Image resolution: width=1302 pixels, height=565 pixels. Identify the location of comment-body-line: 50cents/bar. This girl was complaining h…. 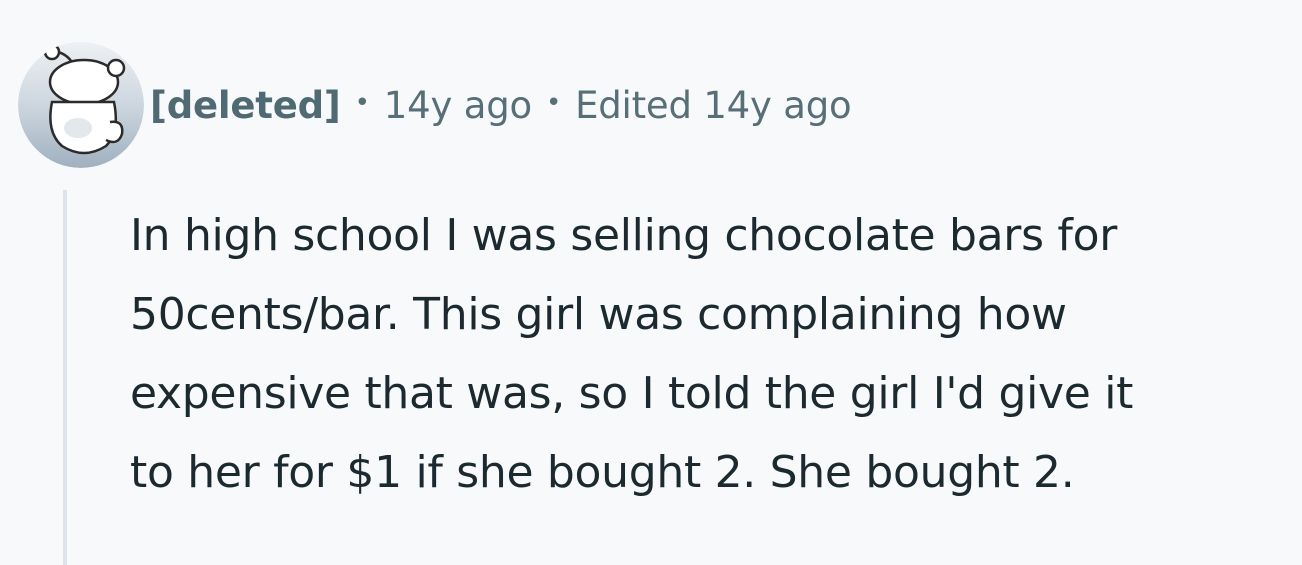
(598, 314).